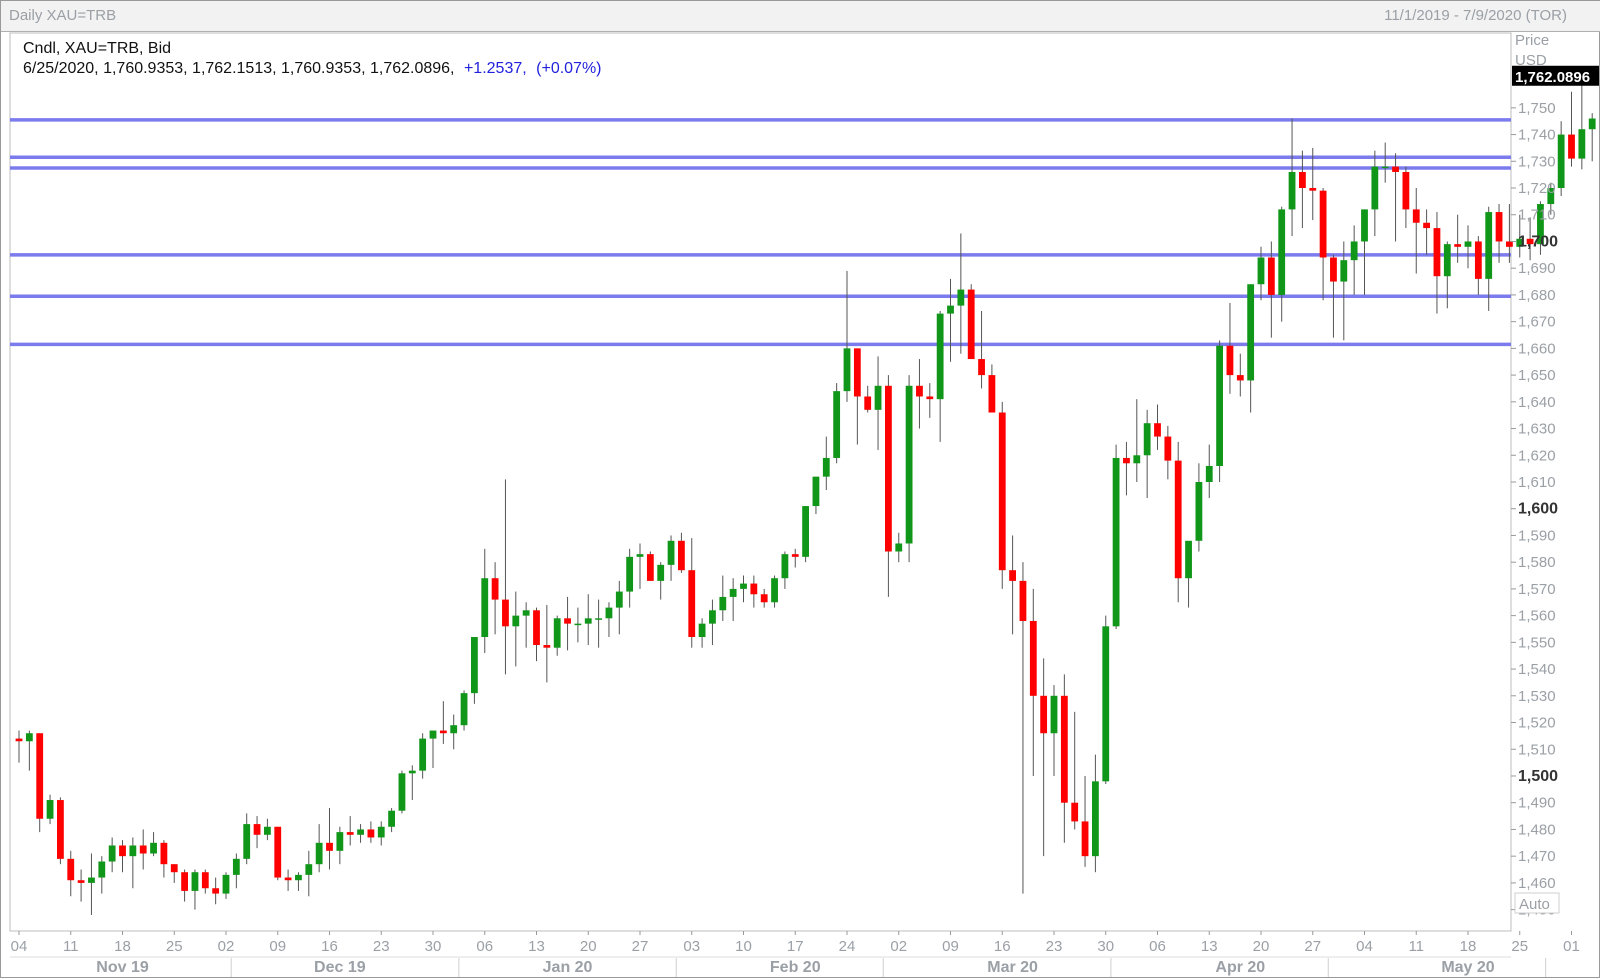  Describe the element at coordinates (1209, 946) in the screenshot. I see `x-day-label: 13` at that location.